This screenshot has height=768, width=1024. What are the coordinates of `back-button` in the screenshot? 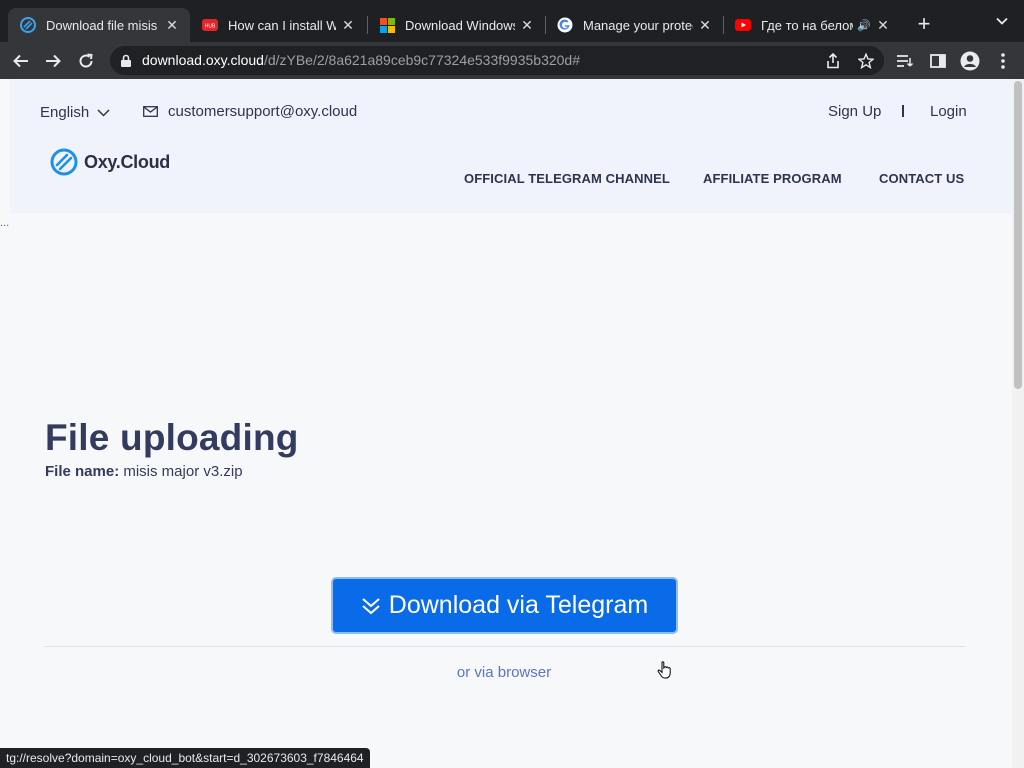 It's located at (21, 61).